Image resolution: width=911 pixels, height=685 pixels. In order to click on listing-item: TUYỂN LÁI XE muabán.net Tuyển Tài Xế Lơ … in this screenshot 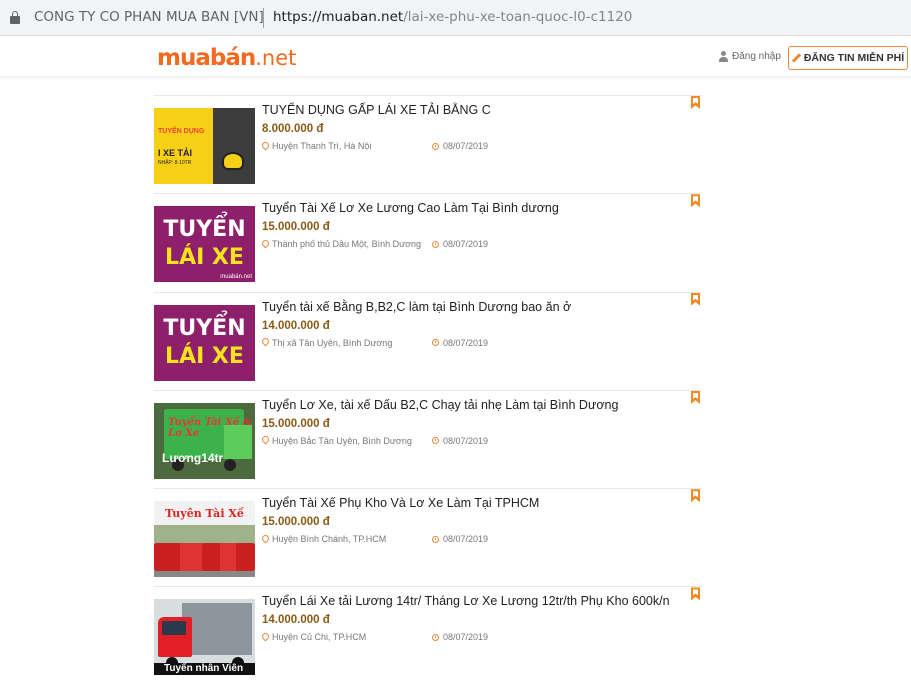, I will do `click(428, 242)`.